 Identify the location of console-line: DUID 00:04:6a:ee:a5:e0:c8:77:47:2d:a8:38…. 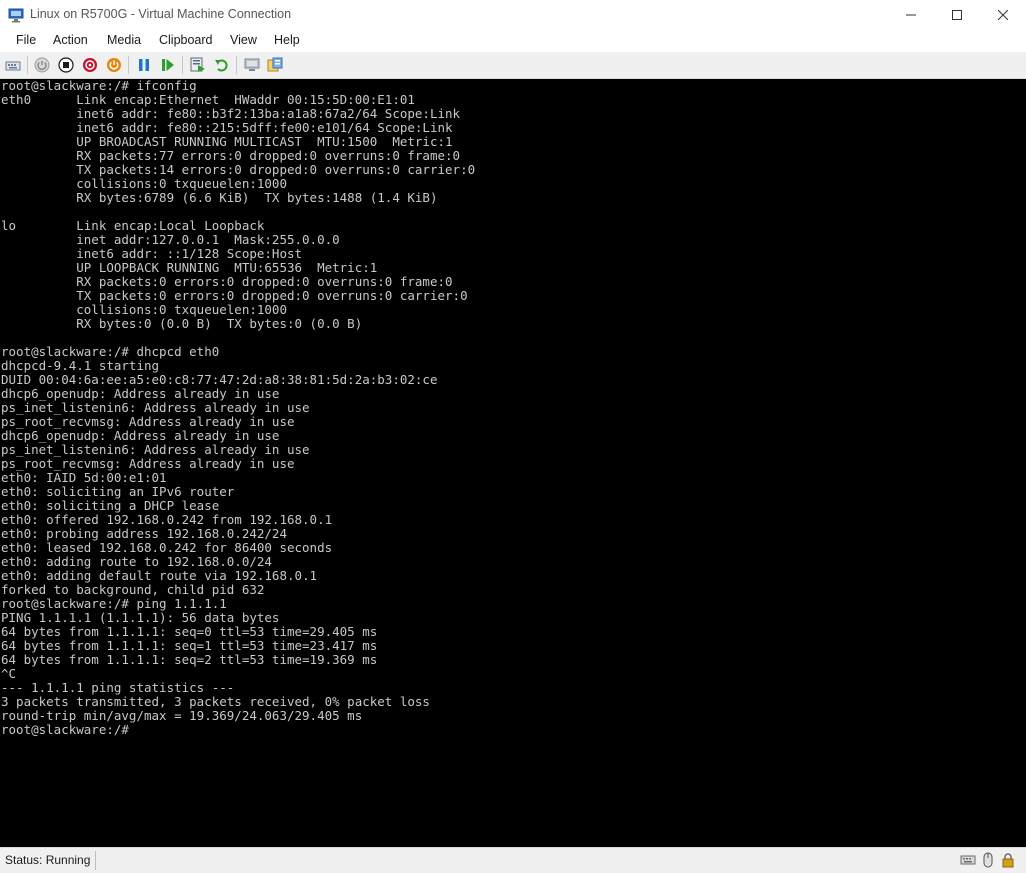
(219, 379).